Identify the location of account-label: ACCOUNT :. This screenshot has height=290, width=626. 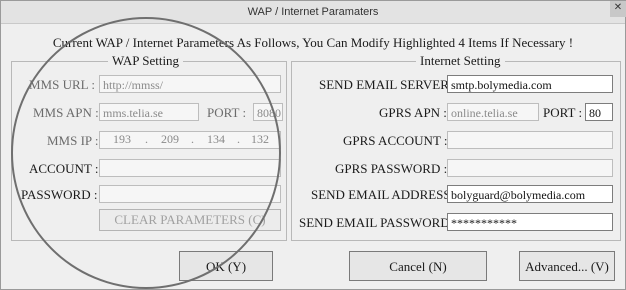
(64, 168).